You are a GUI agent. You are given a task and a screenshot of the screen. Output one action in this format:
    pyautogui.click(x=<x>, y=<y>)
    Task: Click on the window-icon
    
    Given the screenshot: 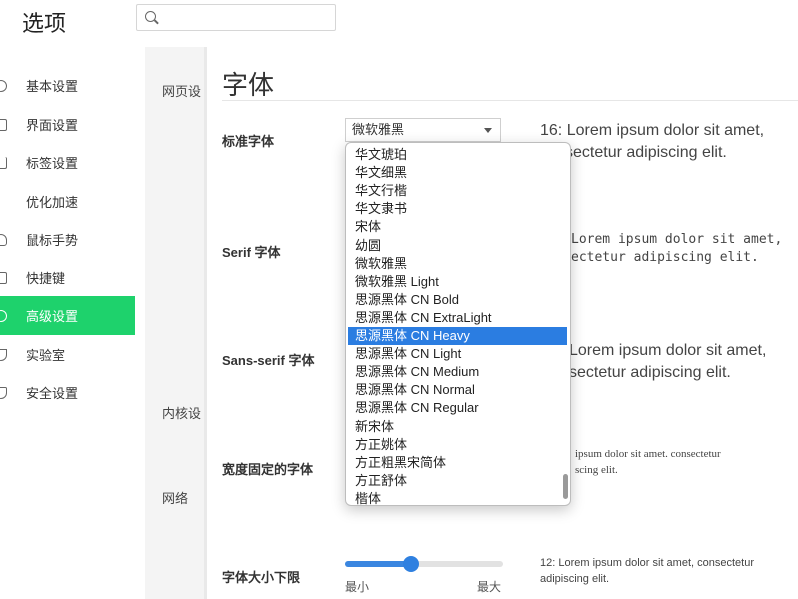 What is the action you would take?
    pyautogui.click(x=3, y=124)
    